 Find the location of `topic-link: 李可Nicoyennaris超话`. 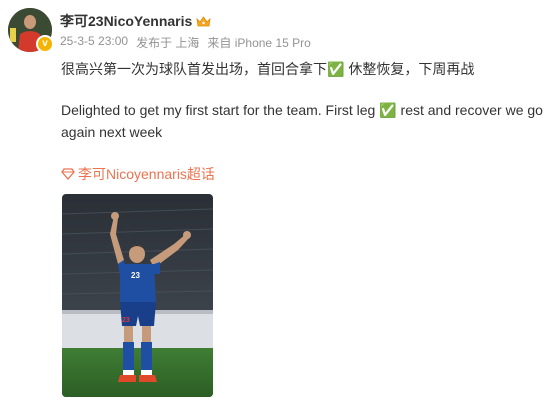

topic-link: 李可Nicoyennaris超话 is located at coordinates (138, 174).